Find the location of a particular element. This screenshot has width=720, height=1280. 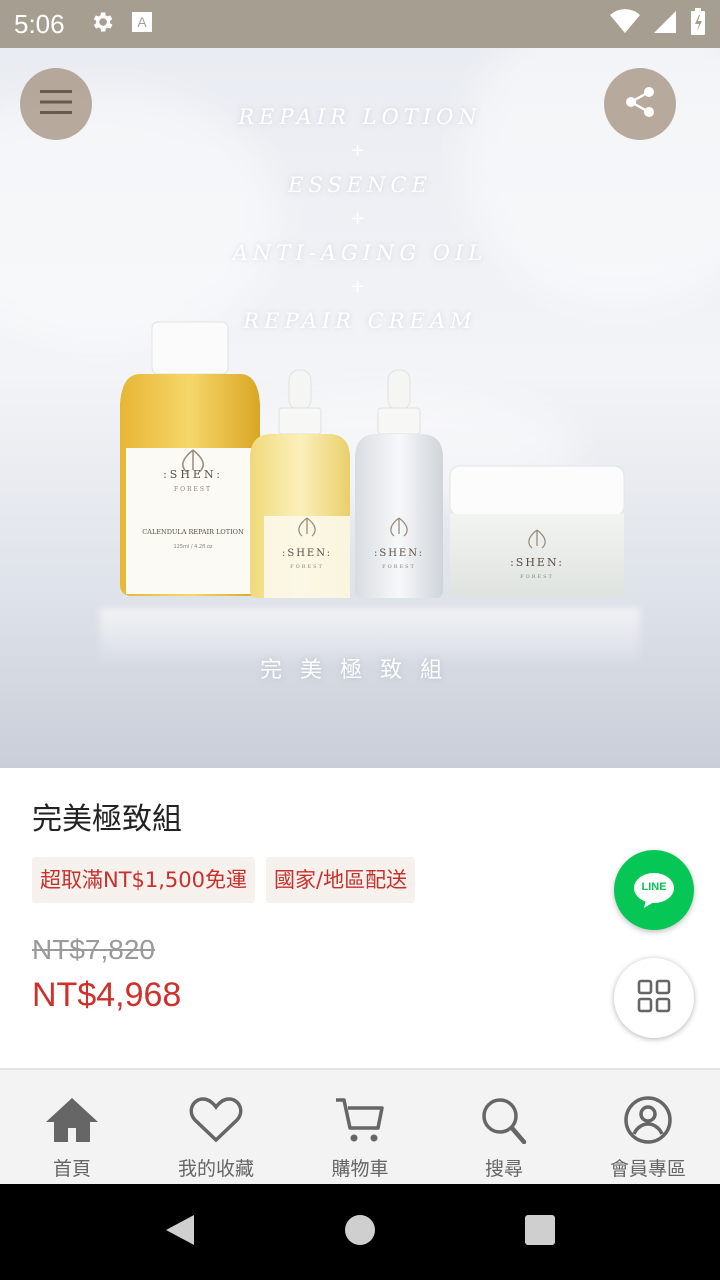

signal-icon is located at coordinates (665, 24).